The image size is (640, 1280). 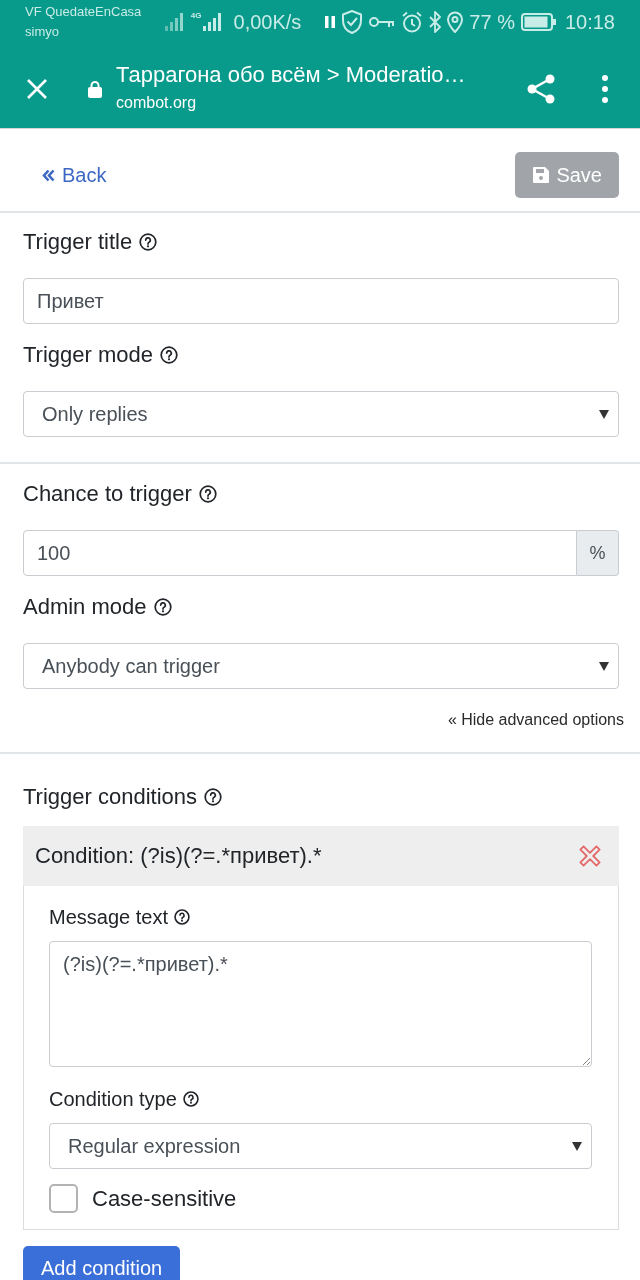 What do you see at coordinates (42, 32) in the screenshot?
I see `carrier-name: simyo` at bounding box center [42, 32].